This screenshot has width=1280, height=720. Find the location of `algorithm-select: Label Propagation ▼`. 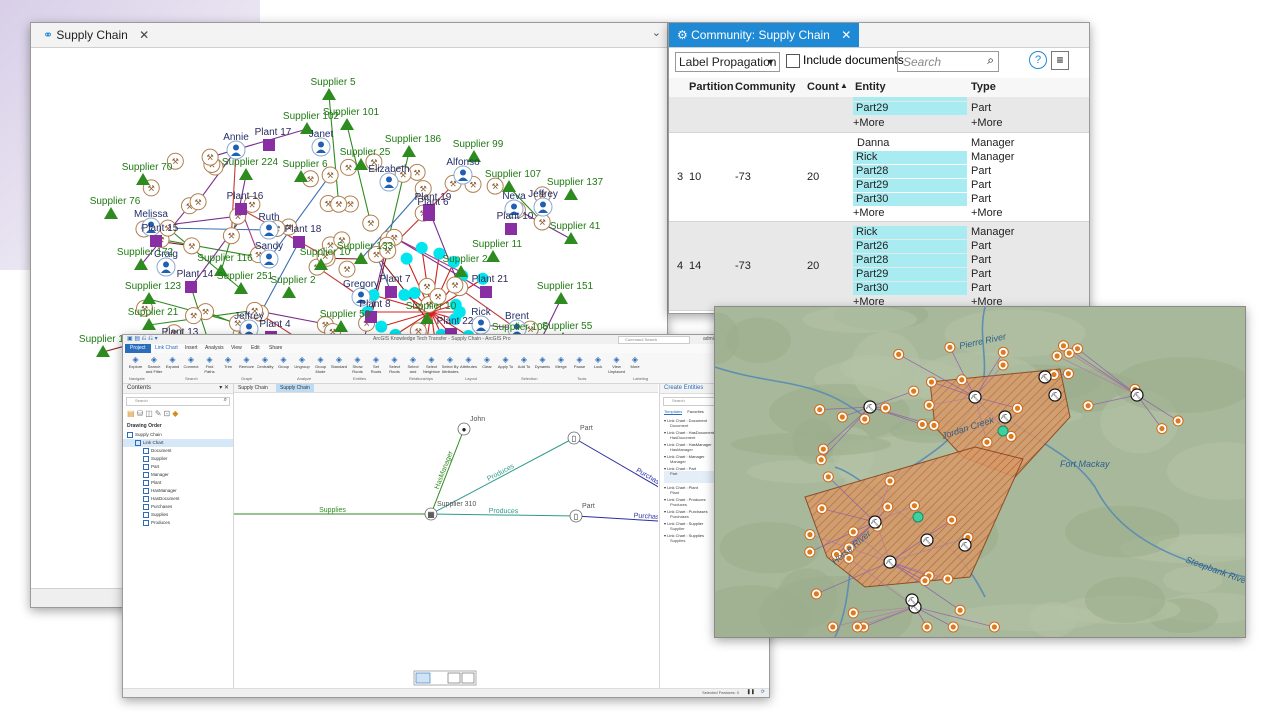

algorithm-select: Label Propagation ▼ is located at coordinates (727, 62).